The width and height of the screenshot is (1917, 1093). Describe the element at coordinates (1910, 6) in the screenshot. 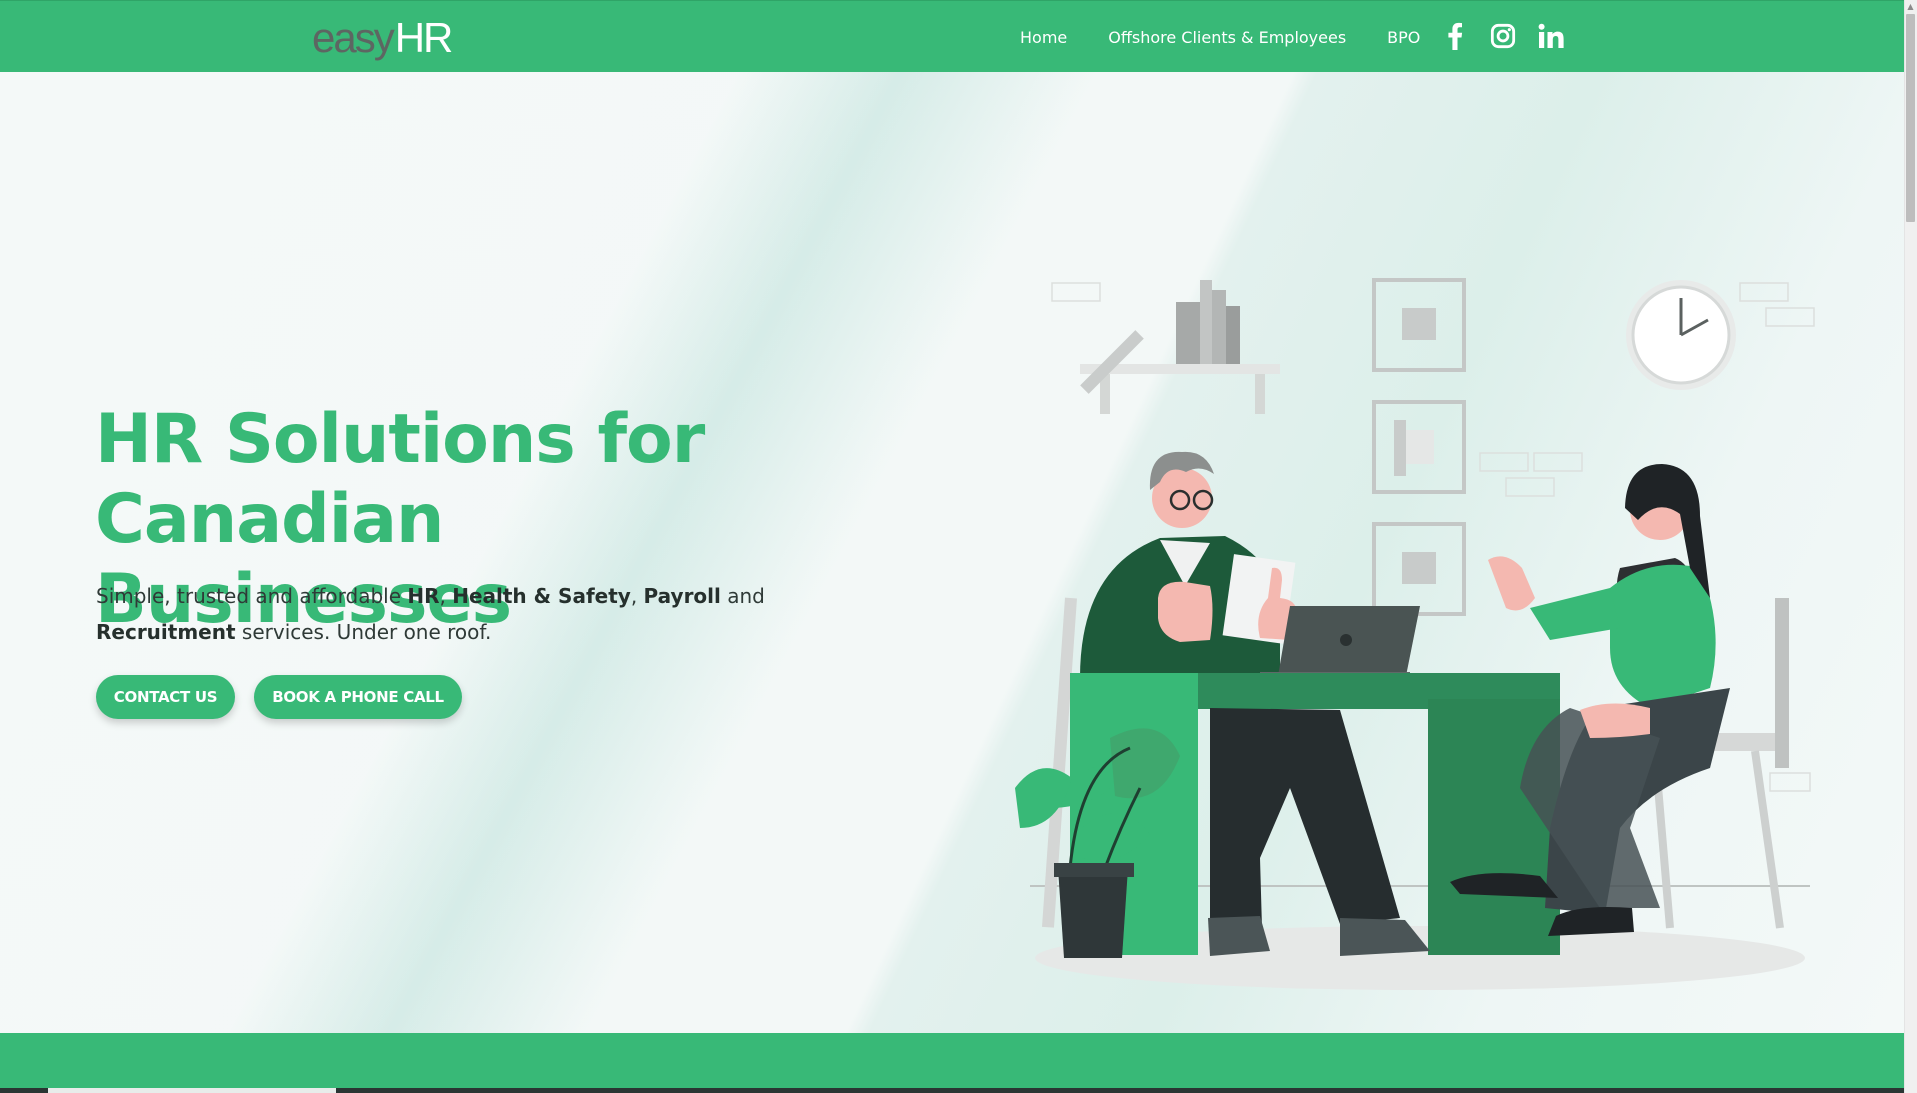

I see `scroll-up-arrow-icon: ▲` at that location.